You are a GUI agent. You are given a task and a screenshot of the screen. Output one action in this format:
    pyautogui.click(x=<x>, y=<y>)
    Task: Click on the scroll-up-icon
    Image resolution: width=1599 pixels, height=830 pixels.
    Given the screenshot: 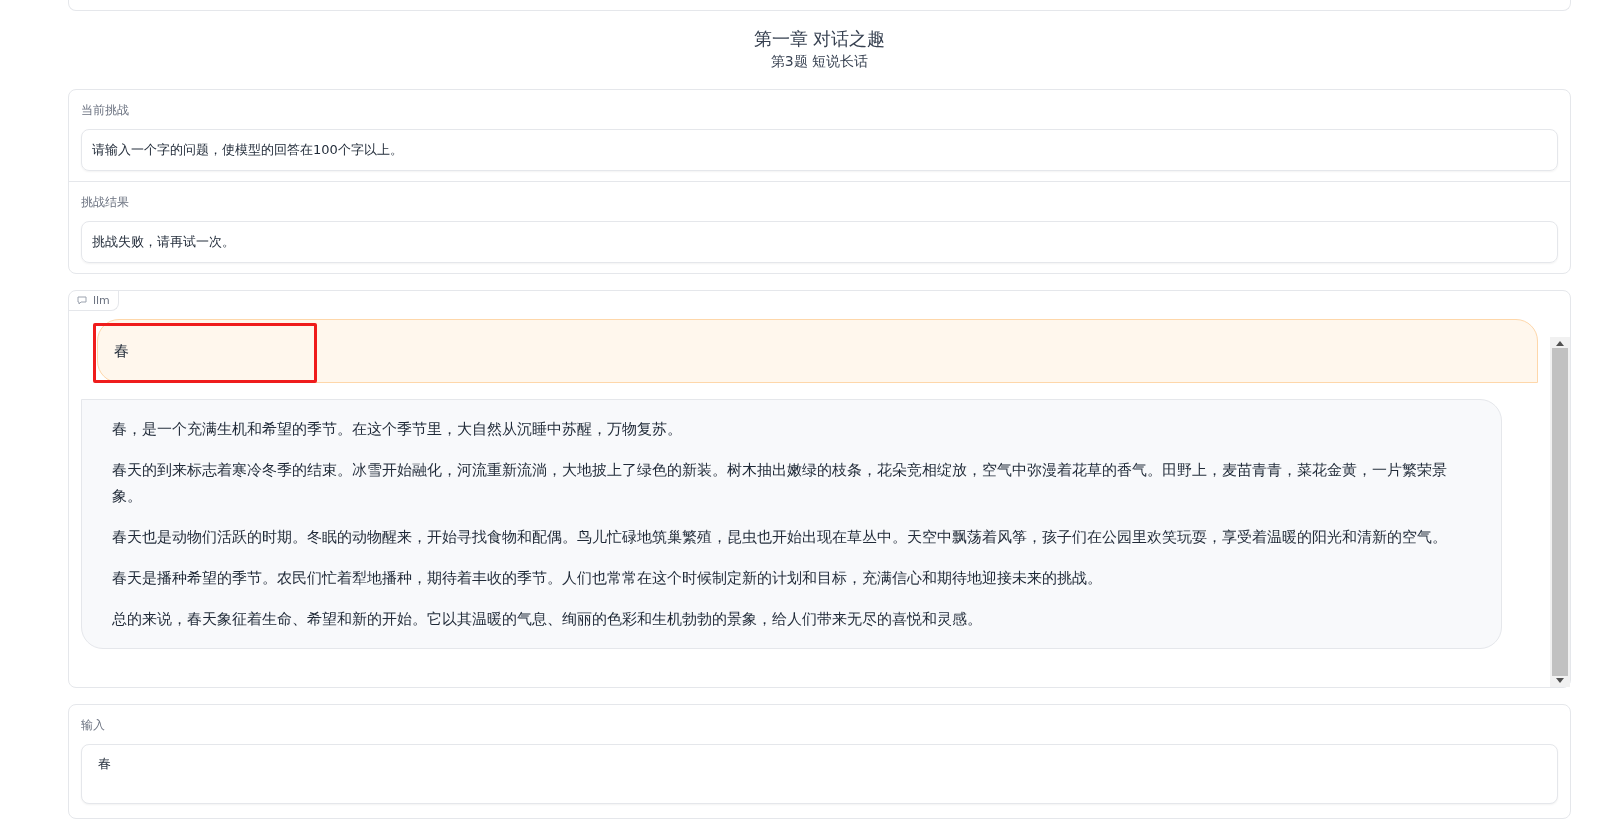 What is the action you would take?
    pyautogui.click(x=1560, y=343)
    